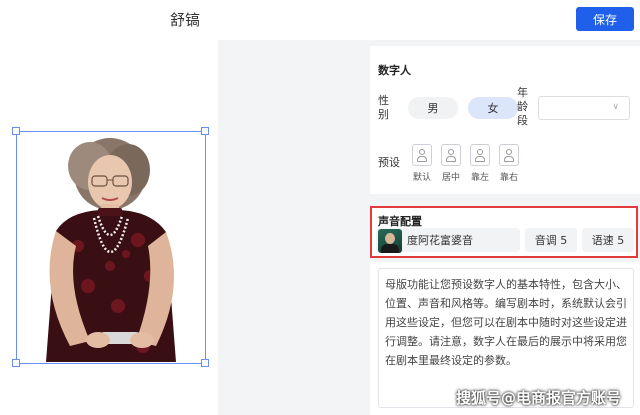 Image resolution: width=640 pixels, height=415 pixels. I want to click on preset-center-button, so click(451, 155).